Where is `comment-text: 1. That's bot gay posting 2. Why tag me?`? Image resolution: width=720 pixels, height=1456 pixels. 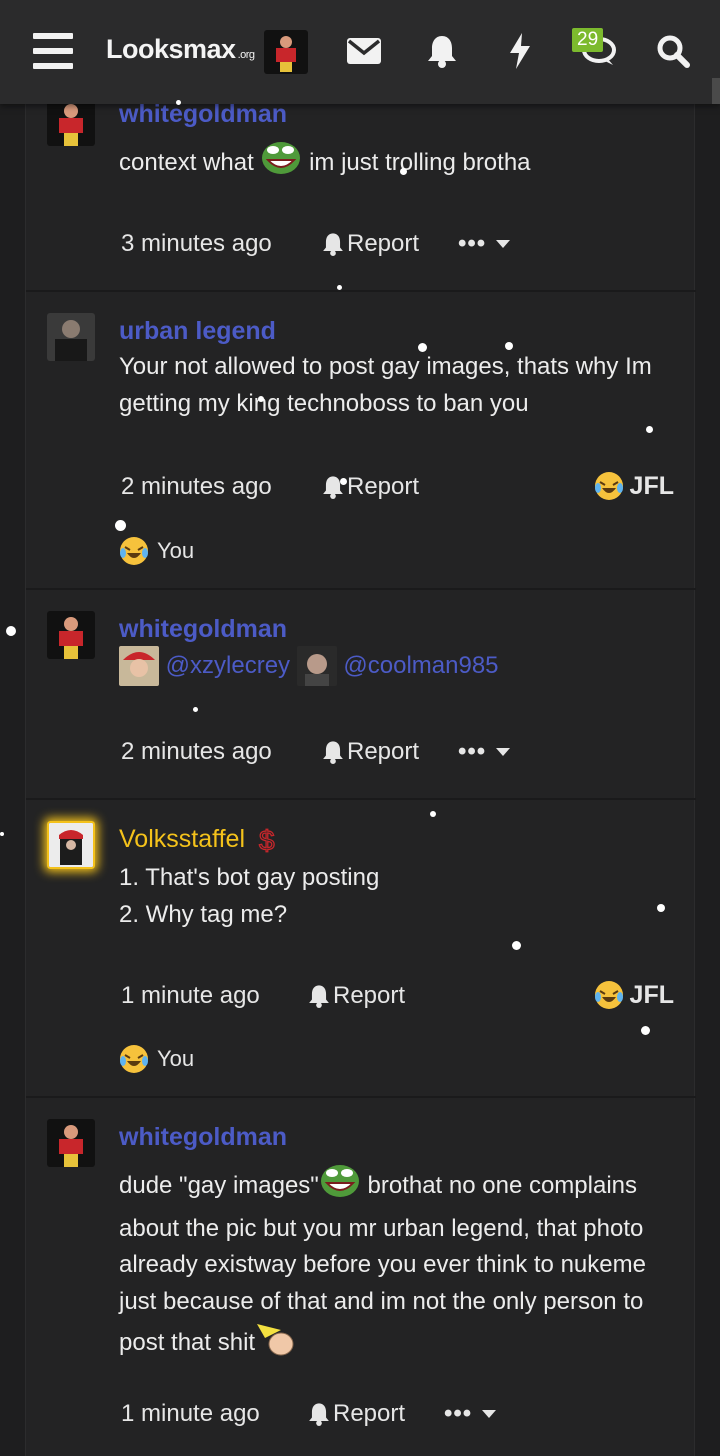
comment-text: 1. That's bot gay posting 2. Why tag me? is located at coordinates (401, 896).